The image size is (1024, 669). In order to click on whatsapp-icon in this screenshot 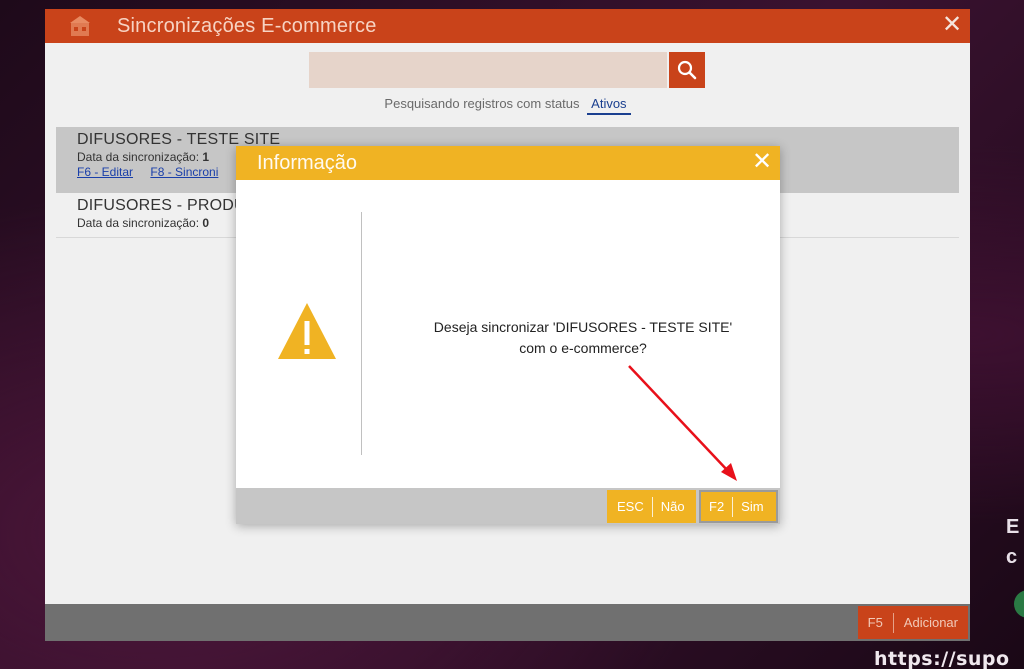, I will do `click(1019, 604)`.